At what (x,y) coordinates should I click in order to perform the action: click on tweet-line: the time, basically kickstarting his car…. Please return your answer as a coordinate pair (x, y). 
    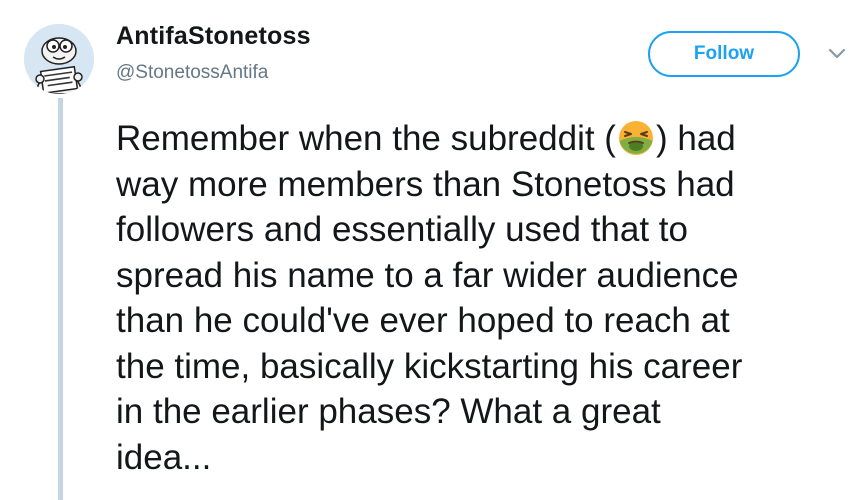
    Looking at the image, I should click on (429, 366).